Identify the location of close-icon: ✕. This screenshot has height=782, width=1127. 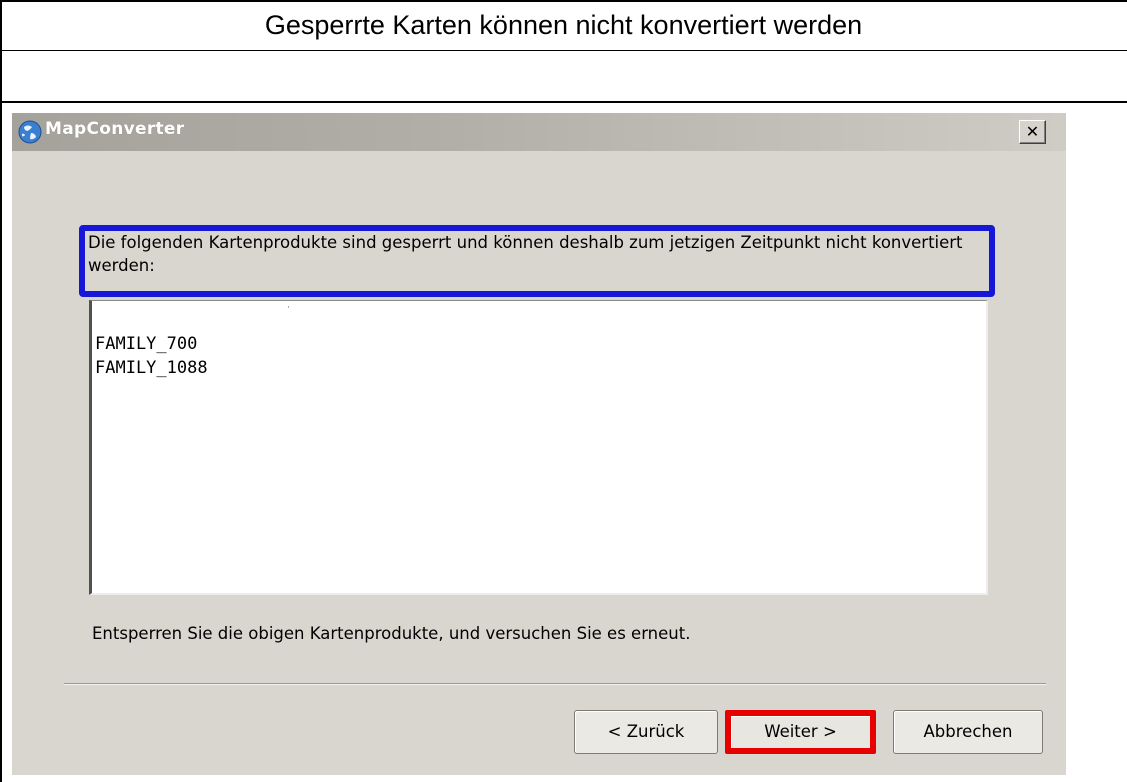
(1032, 131).